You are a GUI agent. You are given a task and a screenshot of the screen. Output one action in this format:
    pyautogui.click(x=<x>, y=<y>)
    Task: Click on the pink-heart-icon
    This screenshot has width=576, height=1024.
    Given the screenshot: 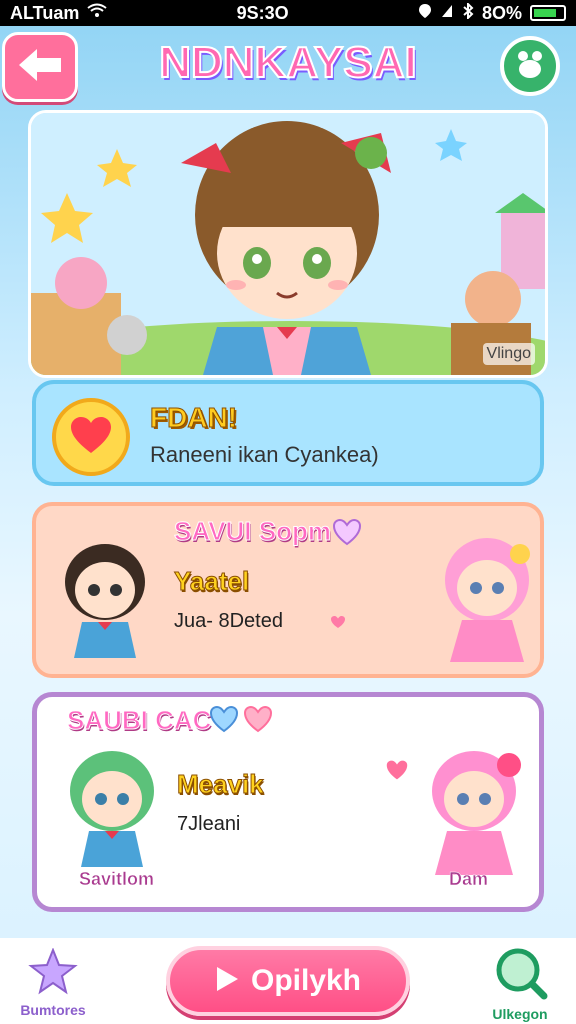 What is the action you would take?
    pyautogui.click(x=258, y=721)
    